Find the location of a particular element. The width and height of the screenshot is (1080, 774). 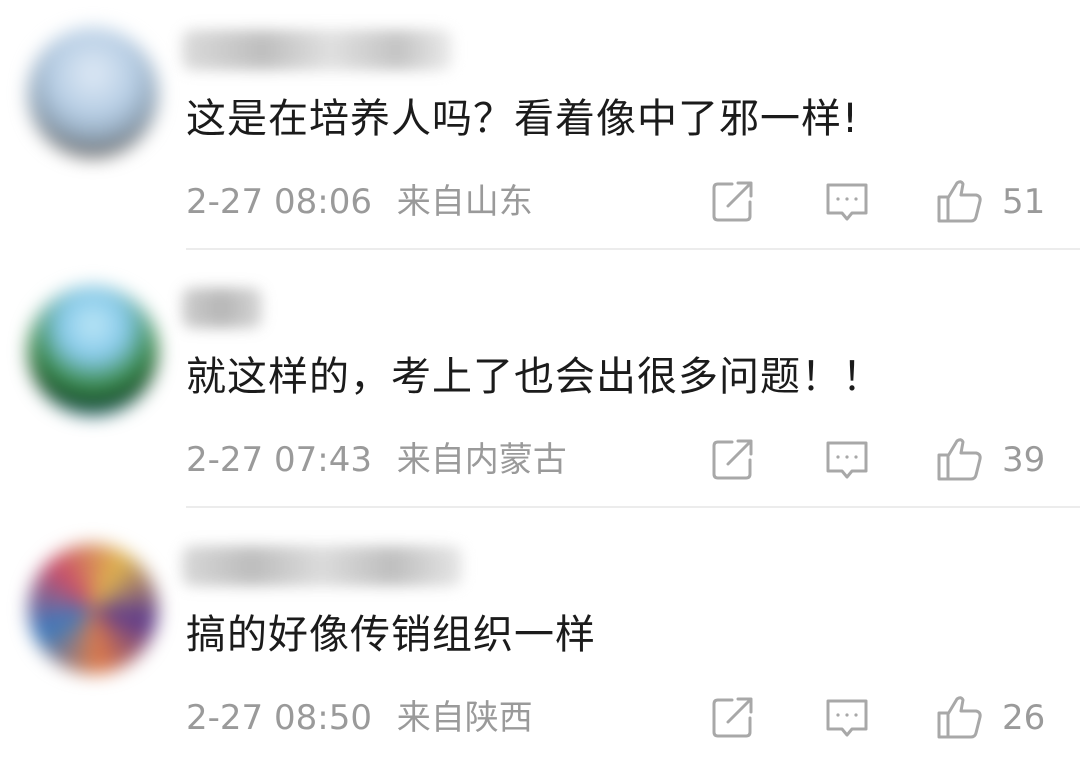

like-count: 39 is located at coordinates (1024, 460).